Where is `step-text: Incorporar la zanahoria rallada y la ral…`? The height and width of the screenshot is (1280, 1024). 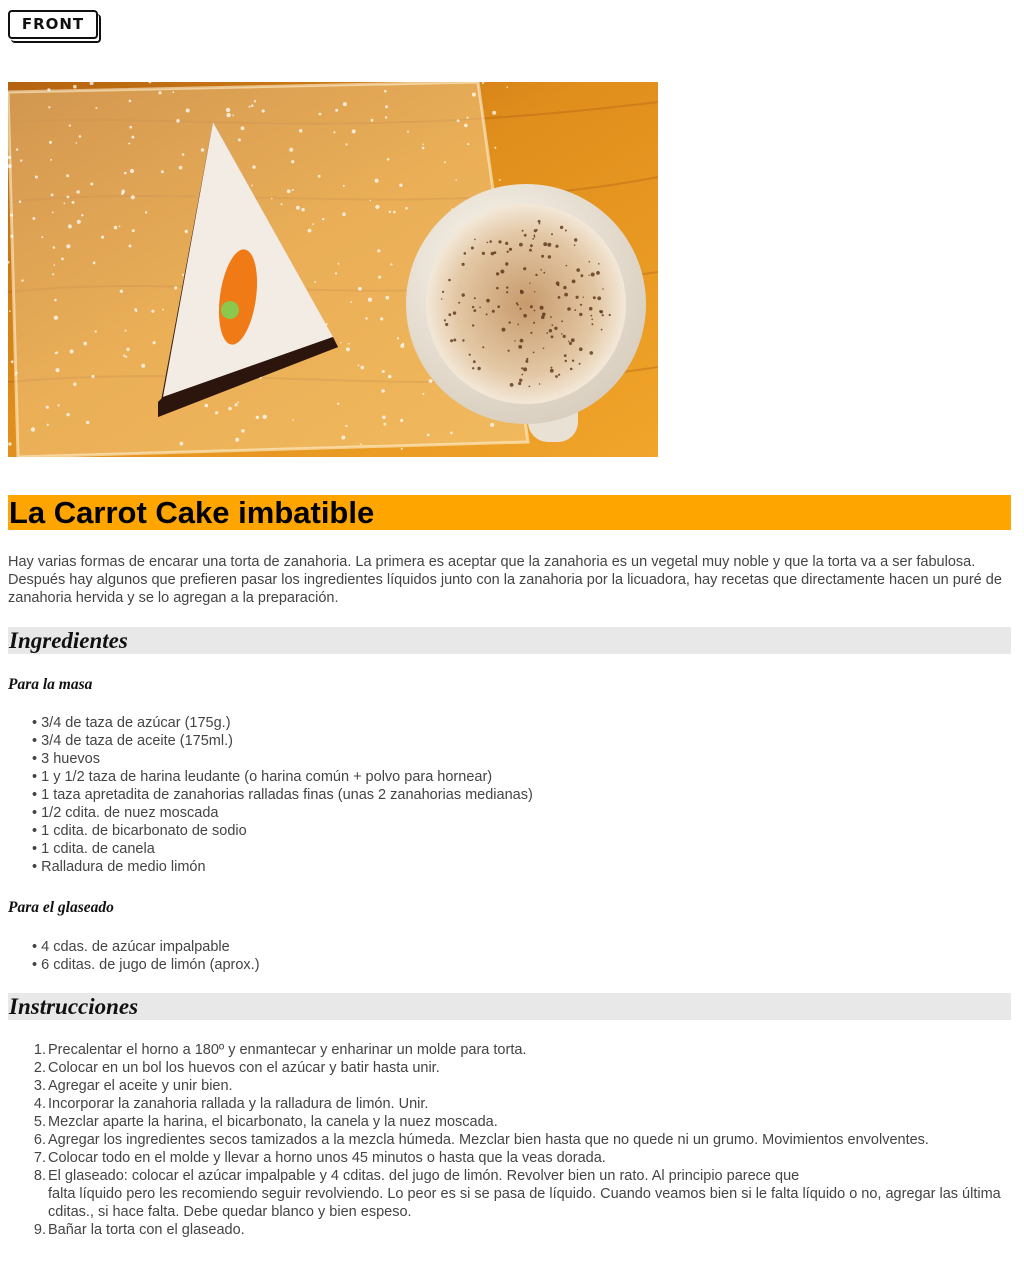 step-text: Incorporar la zanahoria rallada y la ral… is located at coordinates (238, 1104).